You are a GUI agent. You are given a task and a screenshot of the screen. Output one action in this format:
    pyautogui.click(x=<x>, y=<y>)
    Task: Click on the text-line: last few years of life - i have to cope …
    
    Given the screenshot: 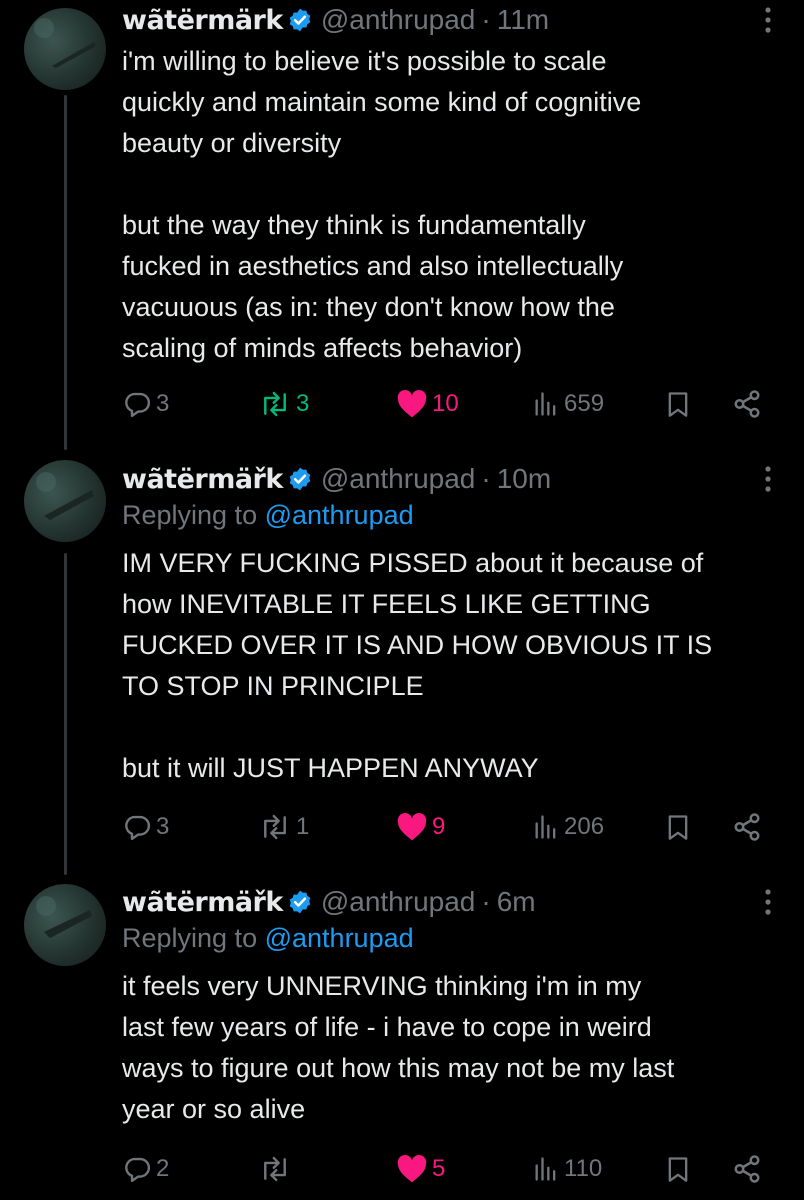 What is the action you would take?
    pyautogui.click(x=387, y=1027)
    